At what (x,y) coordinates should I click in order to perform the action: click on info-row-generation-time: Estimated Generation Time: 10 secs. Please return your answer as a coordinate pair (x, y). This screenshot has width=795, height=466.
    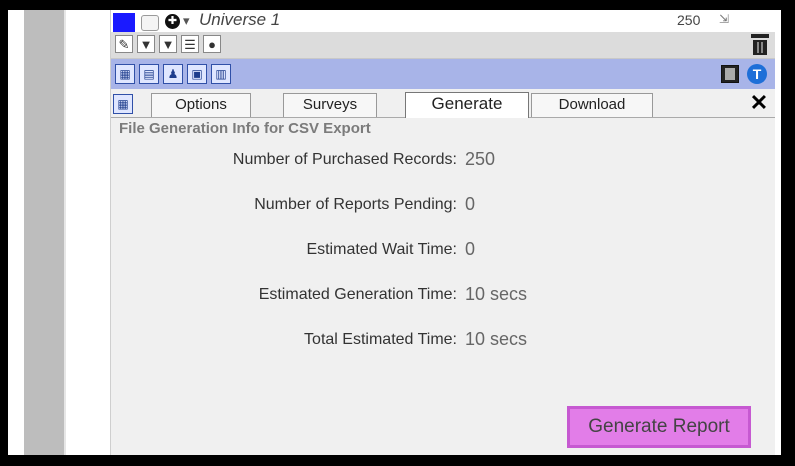
    Looking at the image, I should click on (443, 296).